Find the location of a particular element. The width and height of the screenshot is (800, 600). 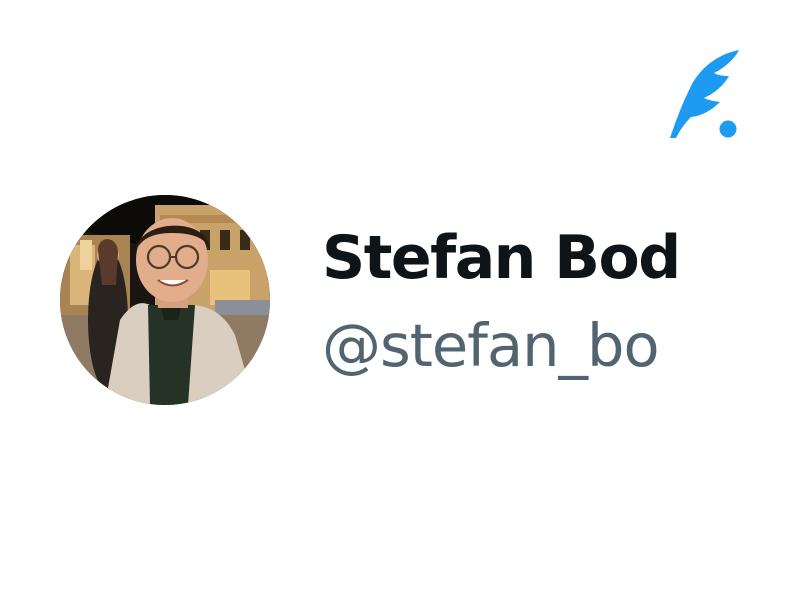

avatar is located at coordinates (165, 300).